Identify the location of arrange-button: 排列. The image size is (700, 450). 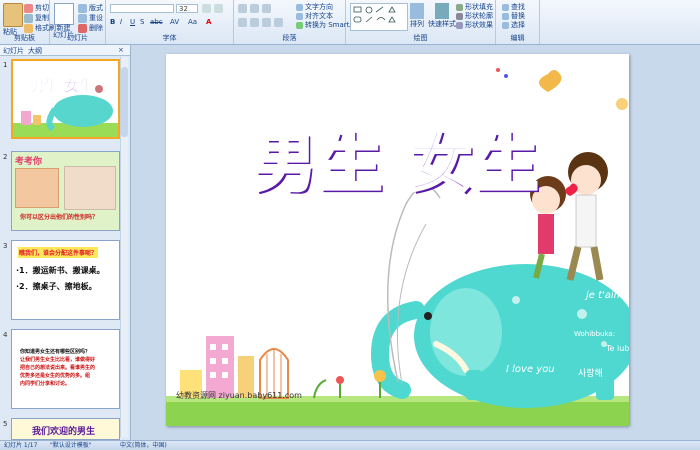
(417, 16).